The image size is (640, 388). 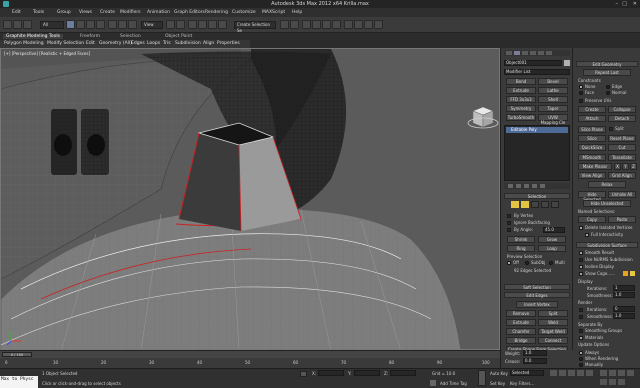 I want to click on create-tab-icon, so click(x=509, y=53).